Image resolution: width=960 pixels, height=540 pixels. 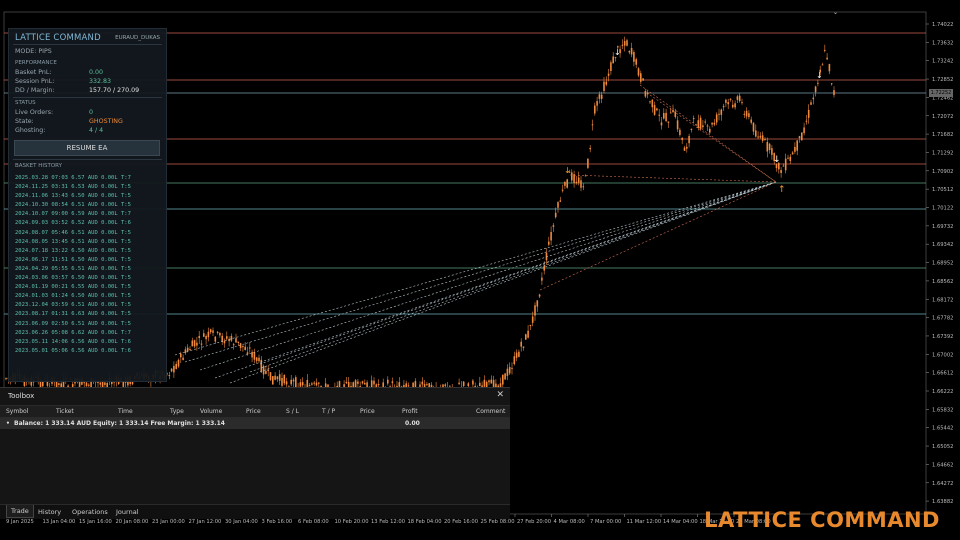 I want to click on panel-title: LATTICE COMMAND, so click(x=58, y=38).